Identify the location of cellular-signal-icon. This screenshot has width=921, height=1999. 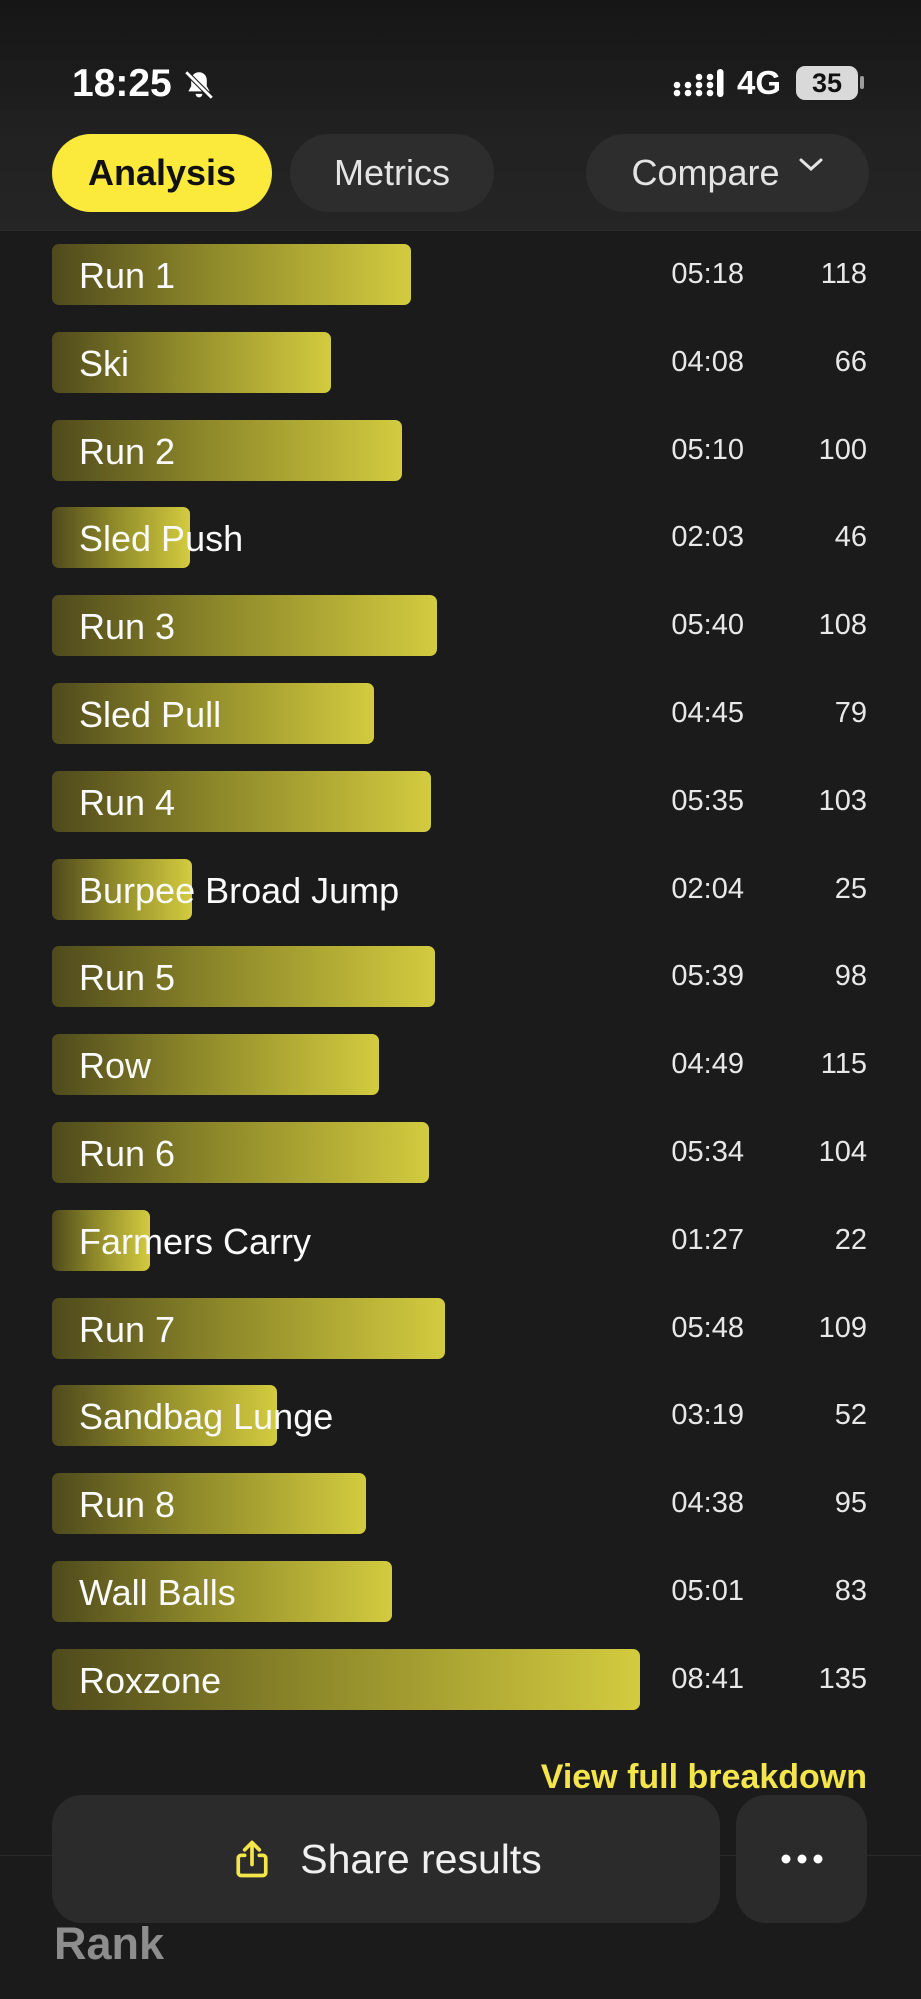
(698, 83).